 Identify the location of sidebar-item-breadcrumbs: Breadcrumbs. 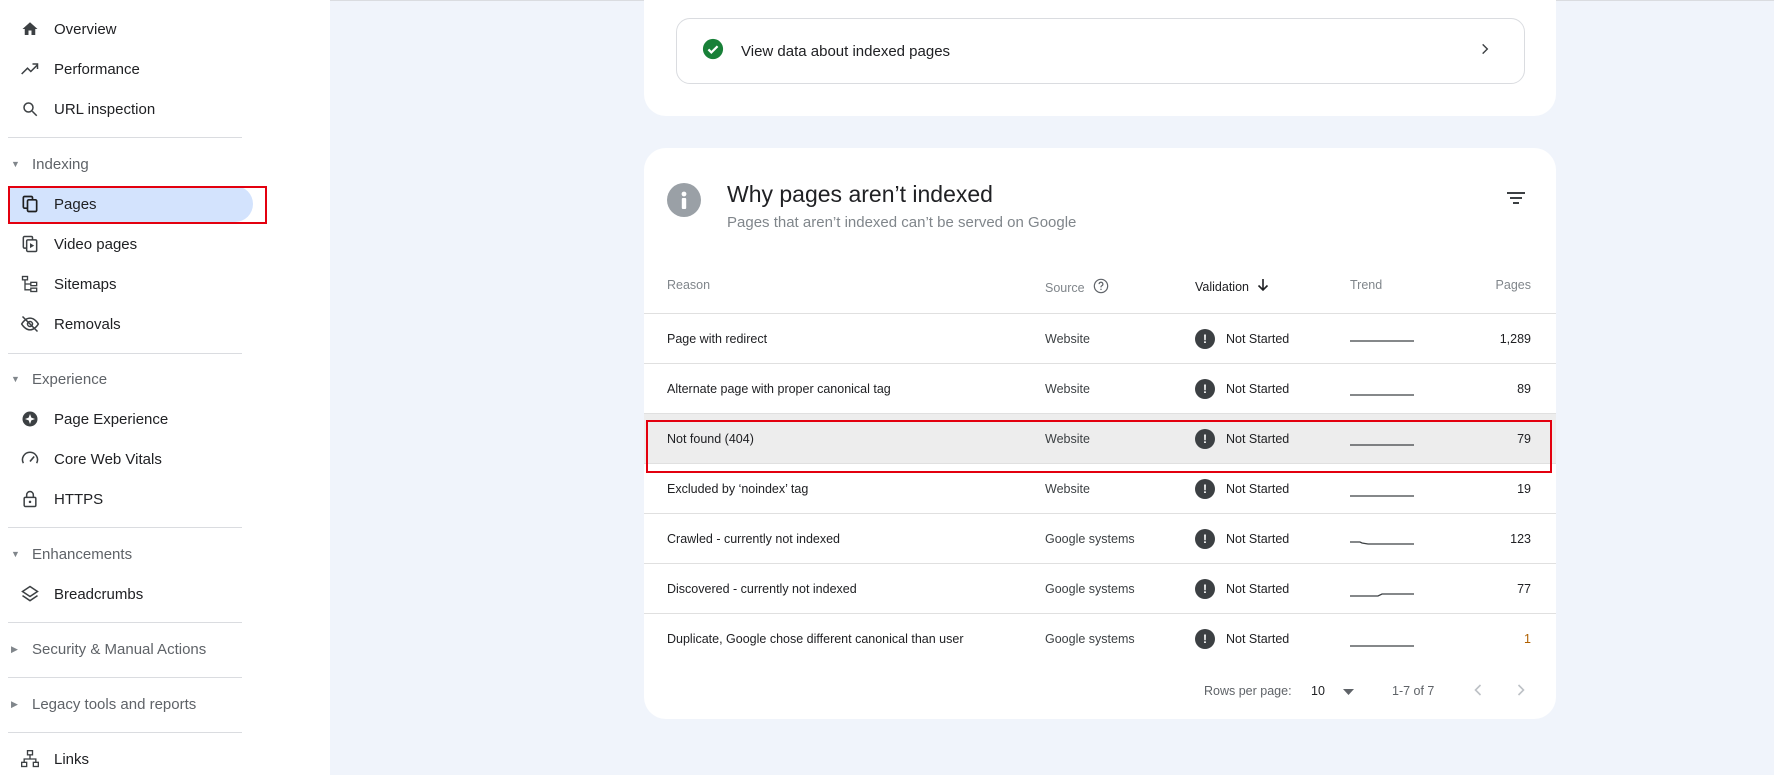
(130, 594).